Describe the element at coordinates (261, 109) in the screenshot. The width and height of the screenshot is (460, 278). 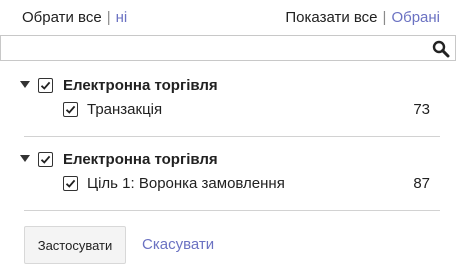
I see `list-item: Транзакція 73` at that location.